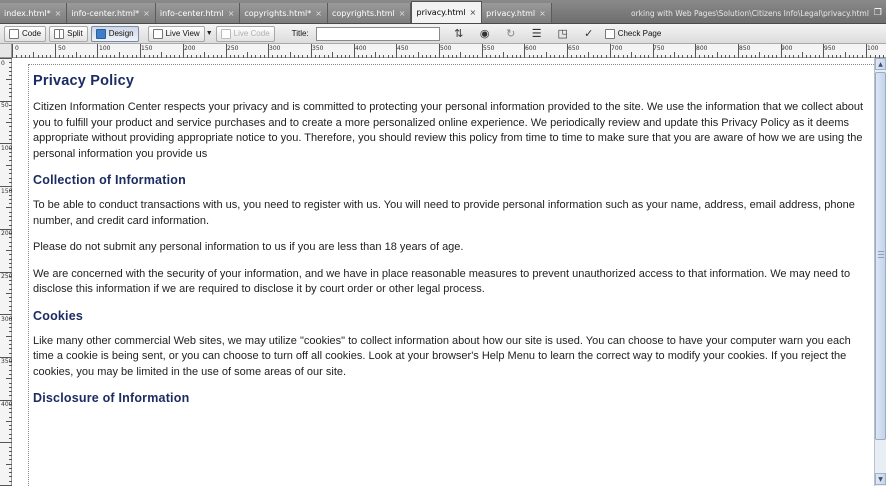  I want to click on preview-browser-icon: ◉, so click(485, 33).